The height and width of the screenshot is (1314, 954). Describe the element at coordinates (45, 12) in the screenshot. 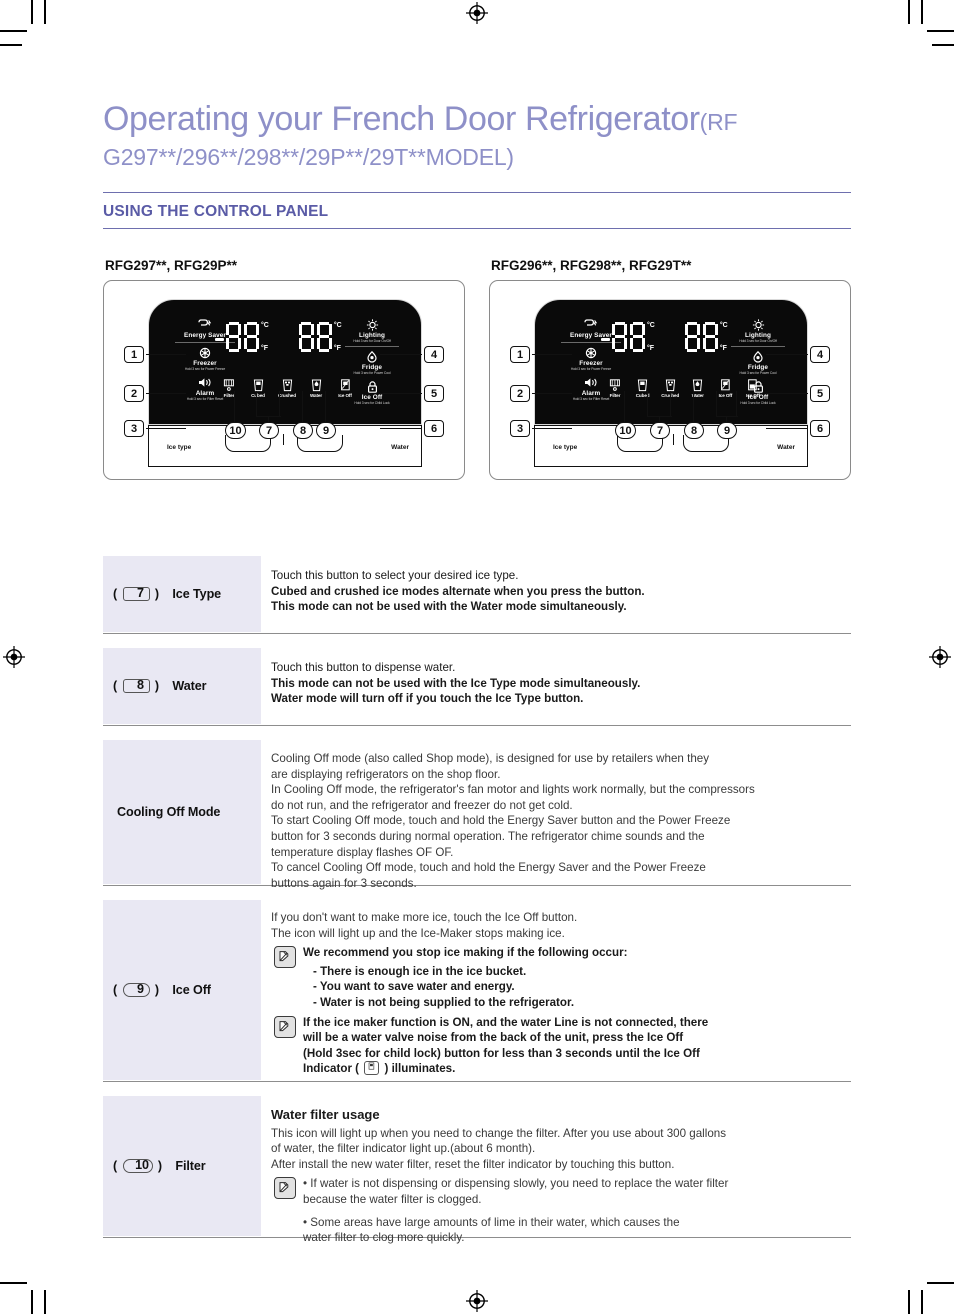

I see `crop-mark-tl-v2` at that location.